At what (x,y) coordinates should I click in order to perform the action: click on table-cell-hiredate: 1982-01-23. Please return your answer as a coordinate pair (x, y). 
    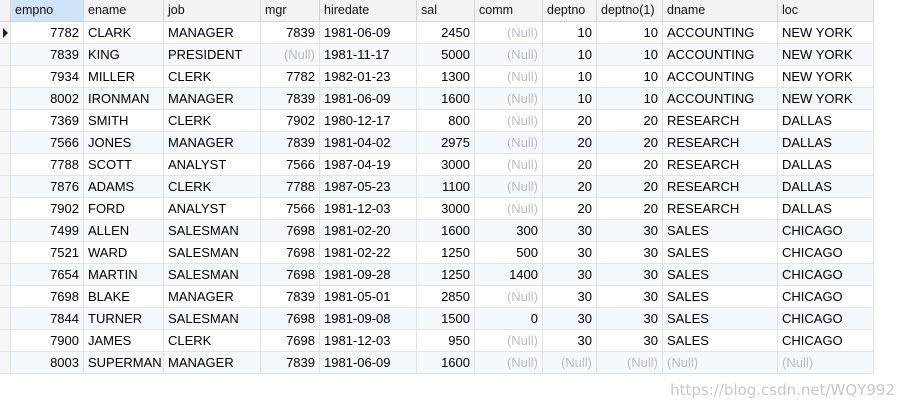
    Looking at the image, I should click on (368, 76).